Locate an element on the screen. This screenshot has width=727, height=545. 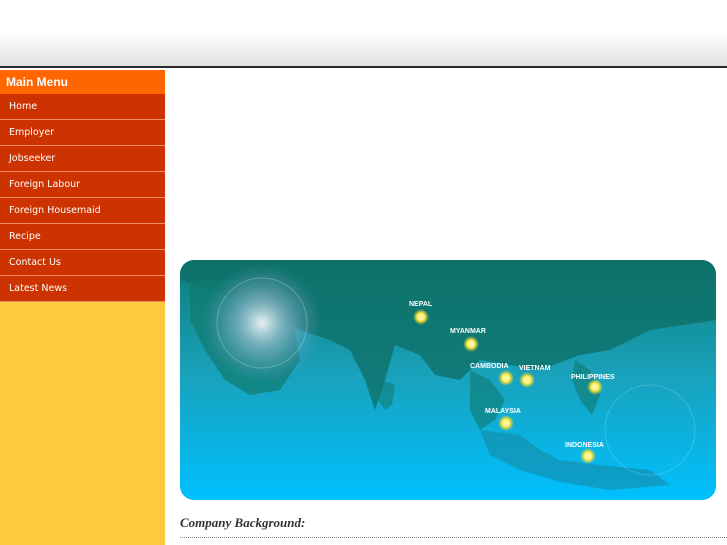
menu-item-foreign-labour: Foreign Labour is located at coordinates (82, 185).